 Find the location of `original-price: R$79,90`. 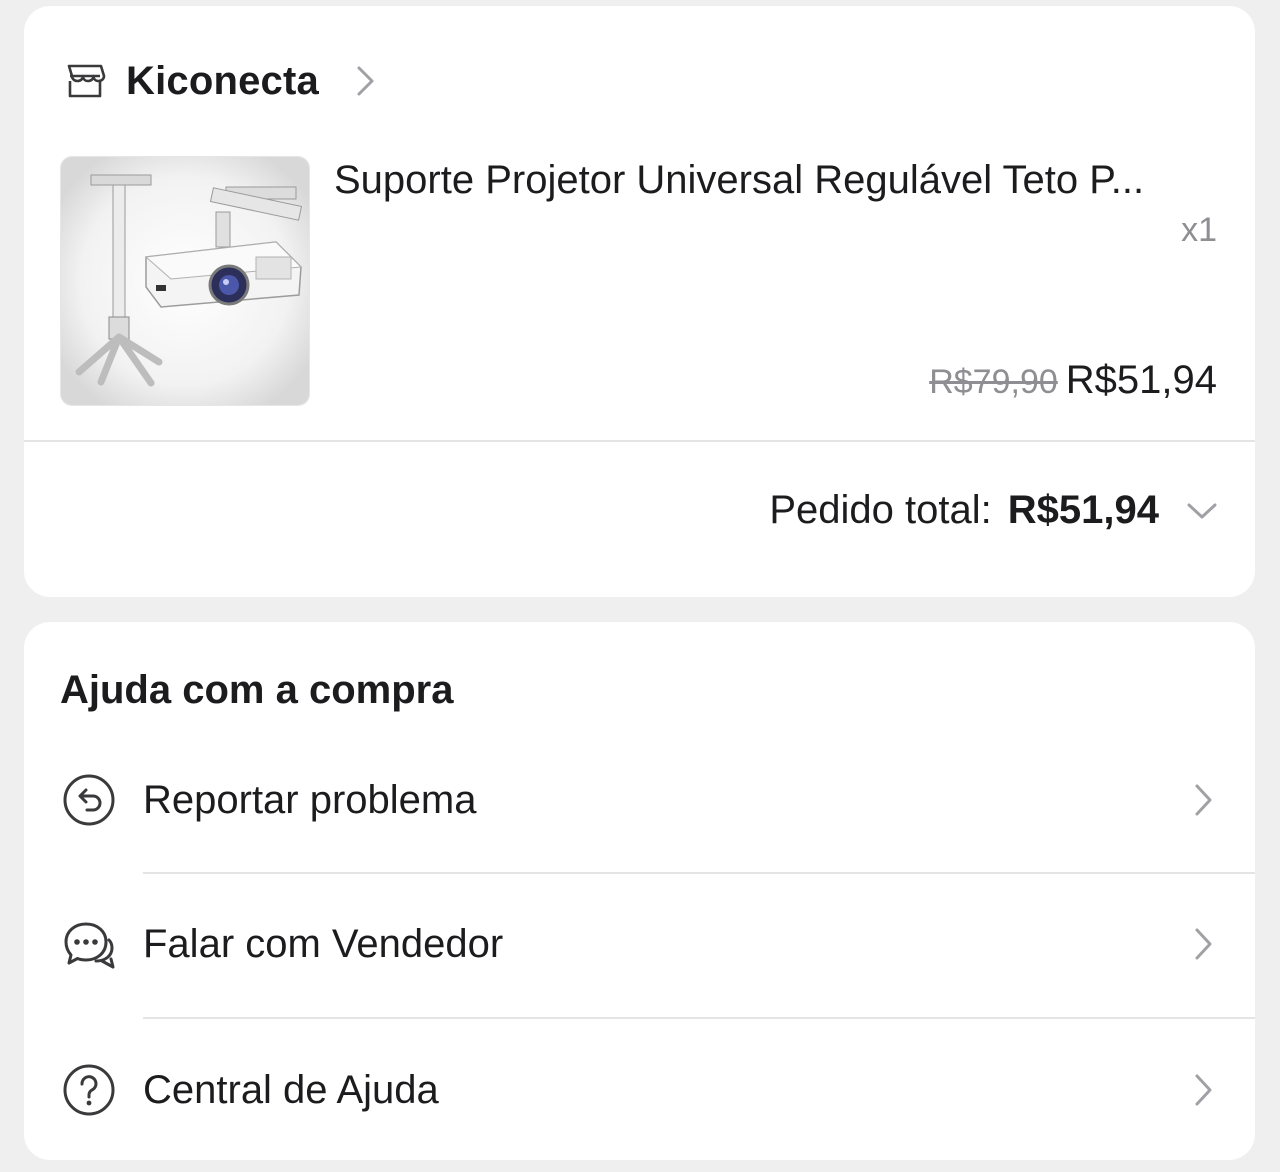

original-price: R$79,90 is located at coordinates (993, 382).